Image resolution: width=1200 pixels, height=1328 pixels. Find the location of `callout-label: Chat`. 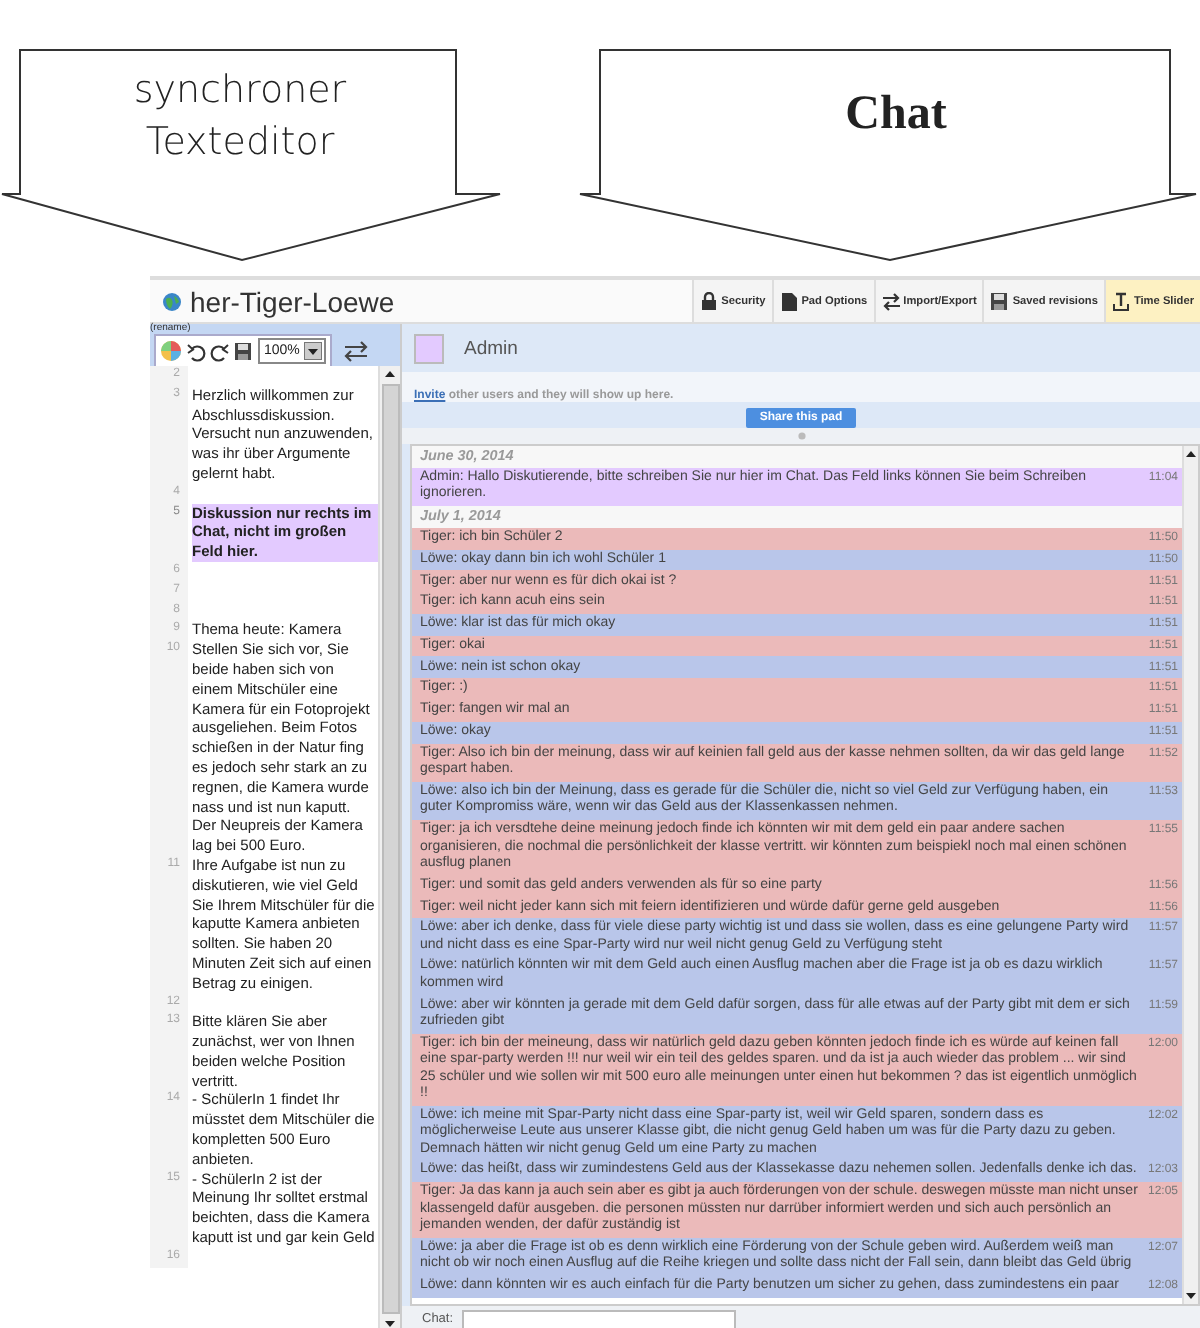

callout-label: Chat is located at coordinates (896, 115).